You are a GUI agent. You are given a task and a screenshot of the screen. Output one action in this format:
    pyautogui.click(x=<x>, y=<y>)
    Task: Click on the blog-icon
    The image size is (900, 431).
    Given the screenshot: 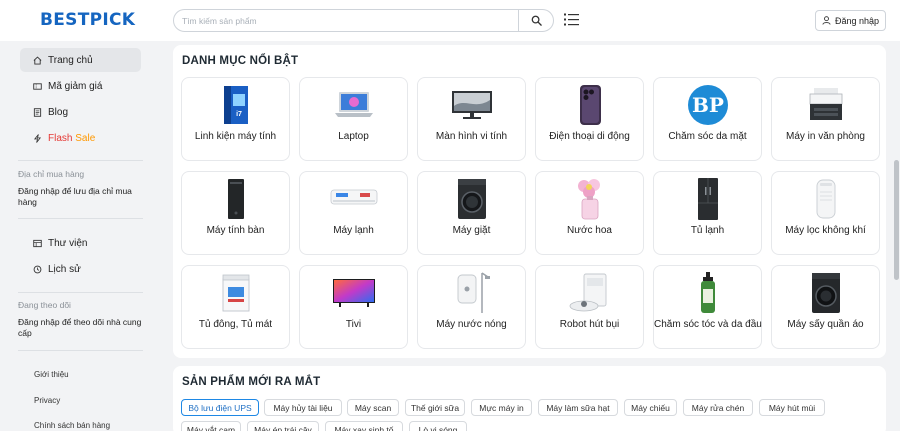 What is the action you would take?
    pyautogui.click(x=37, y=112)
    